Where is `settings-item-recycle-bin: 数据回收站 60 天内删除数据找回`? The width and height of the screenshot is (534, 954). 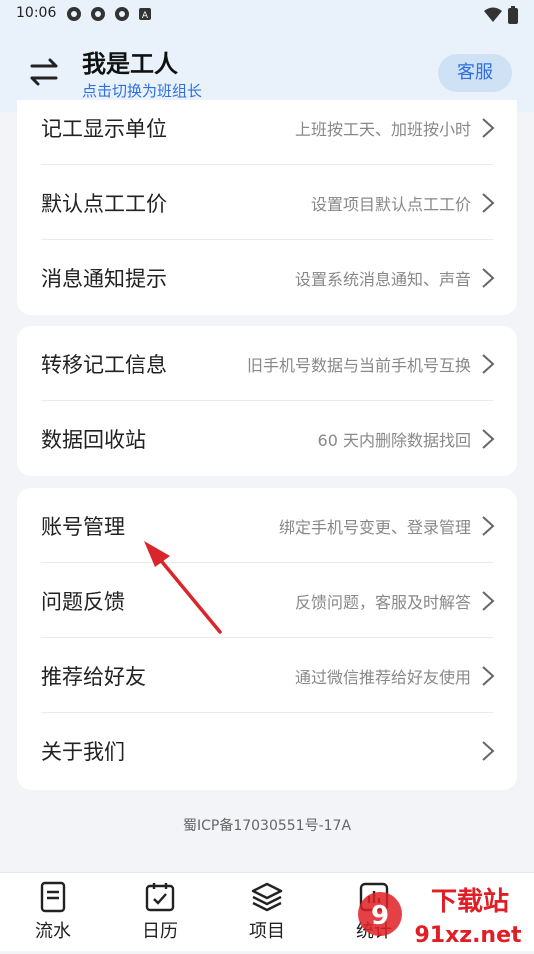
settings-item-recycle-bin: 数据回收站 60 天内删除数据找回 is located at coordinates (267, 438).